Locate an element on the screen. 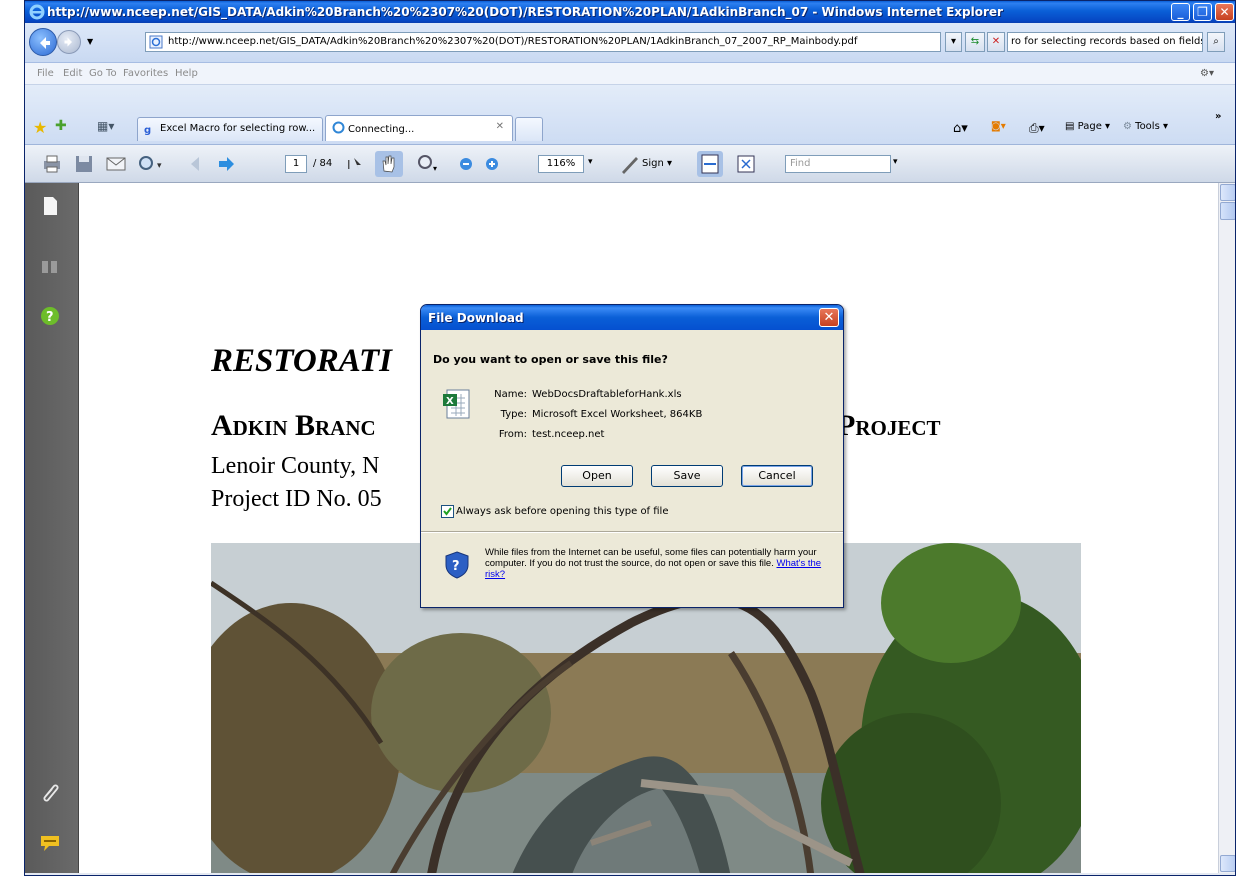 Image resolution: width=1253 pixels, height=882 pixels. internet-explorer-icon is located at coordinates (37, 12).